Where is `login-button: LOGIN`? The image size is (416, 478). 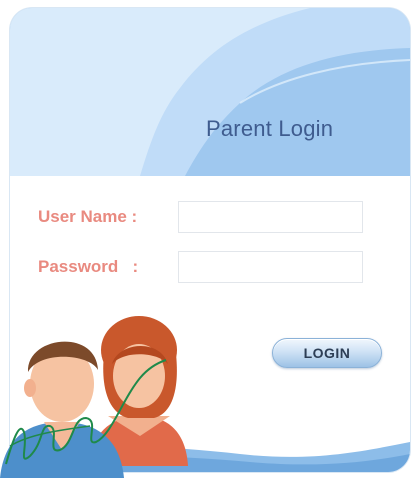 login-button: LOGIN is located at coordinates (327, 353).